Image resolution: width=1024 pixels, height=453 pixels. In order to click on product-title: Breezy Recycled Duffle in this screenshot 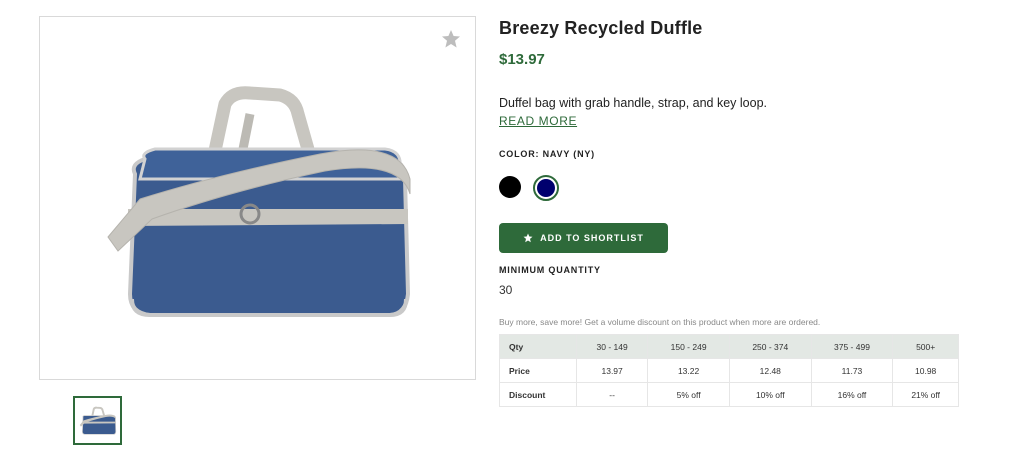, I will do `click(601, 28)`.